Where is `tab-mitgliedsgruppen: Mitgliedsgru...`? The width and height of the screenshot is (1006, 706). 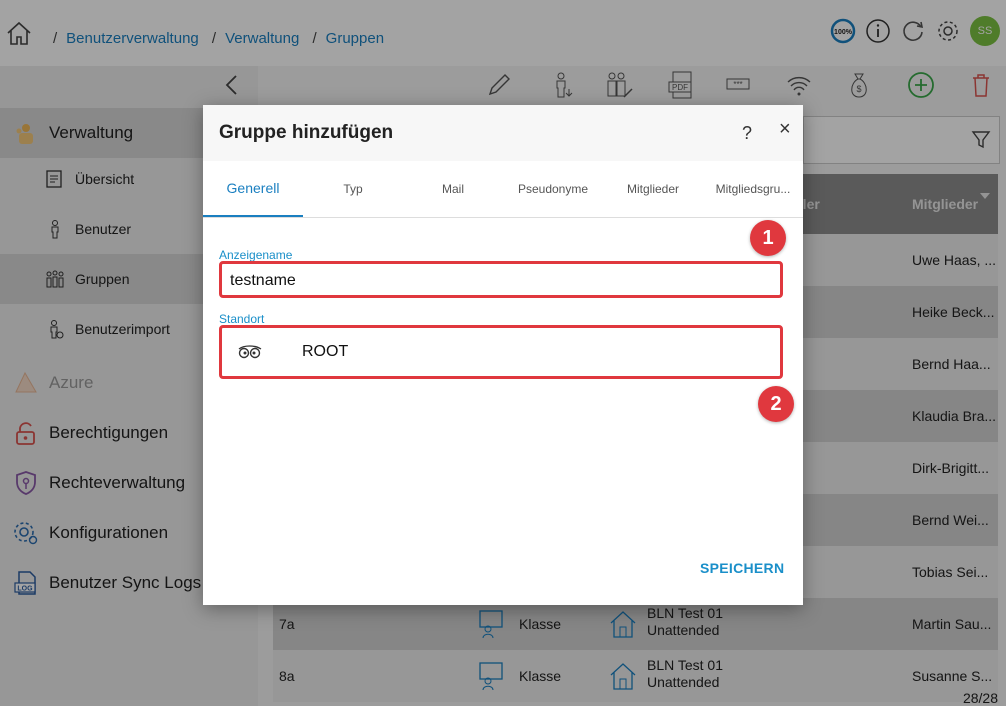 tab-mitgliedsgruppen: Mitgliedsgru... is located at coordinates (753, 188).